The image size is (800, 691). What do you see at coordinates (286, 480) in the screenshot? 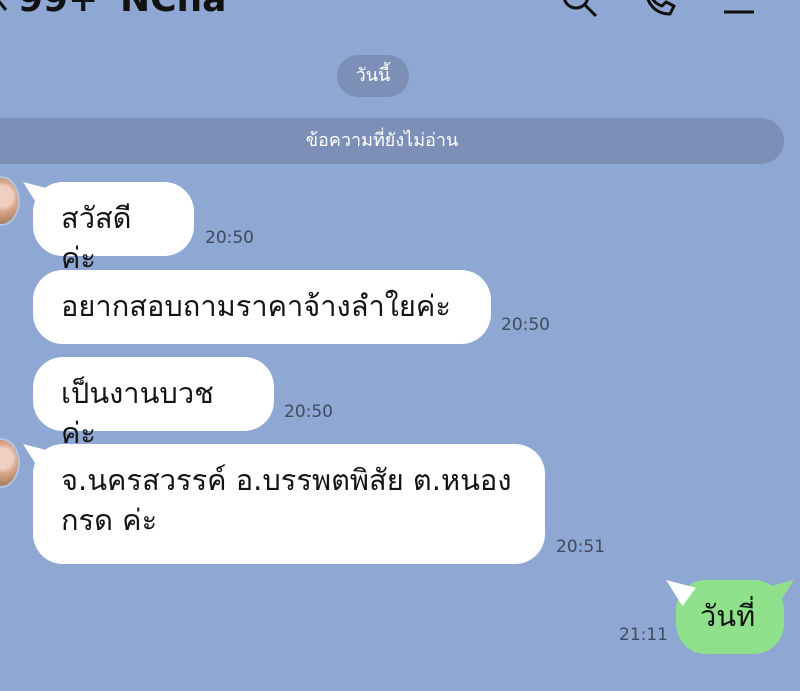
I see `message-text-line: จ.นครสวรรค์ อ.บรรพตพิสัย ต.หนอง` at bounding box center [286, 480].